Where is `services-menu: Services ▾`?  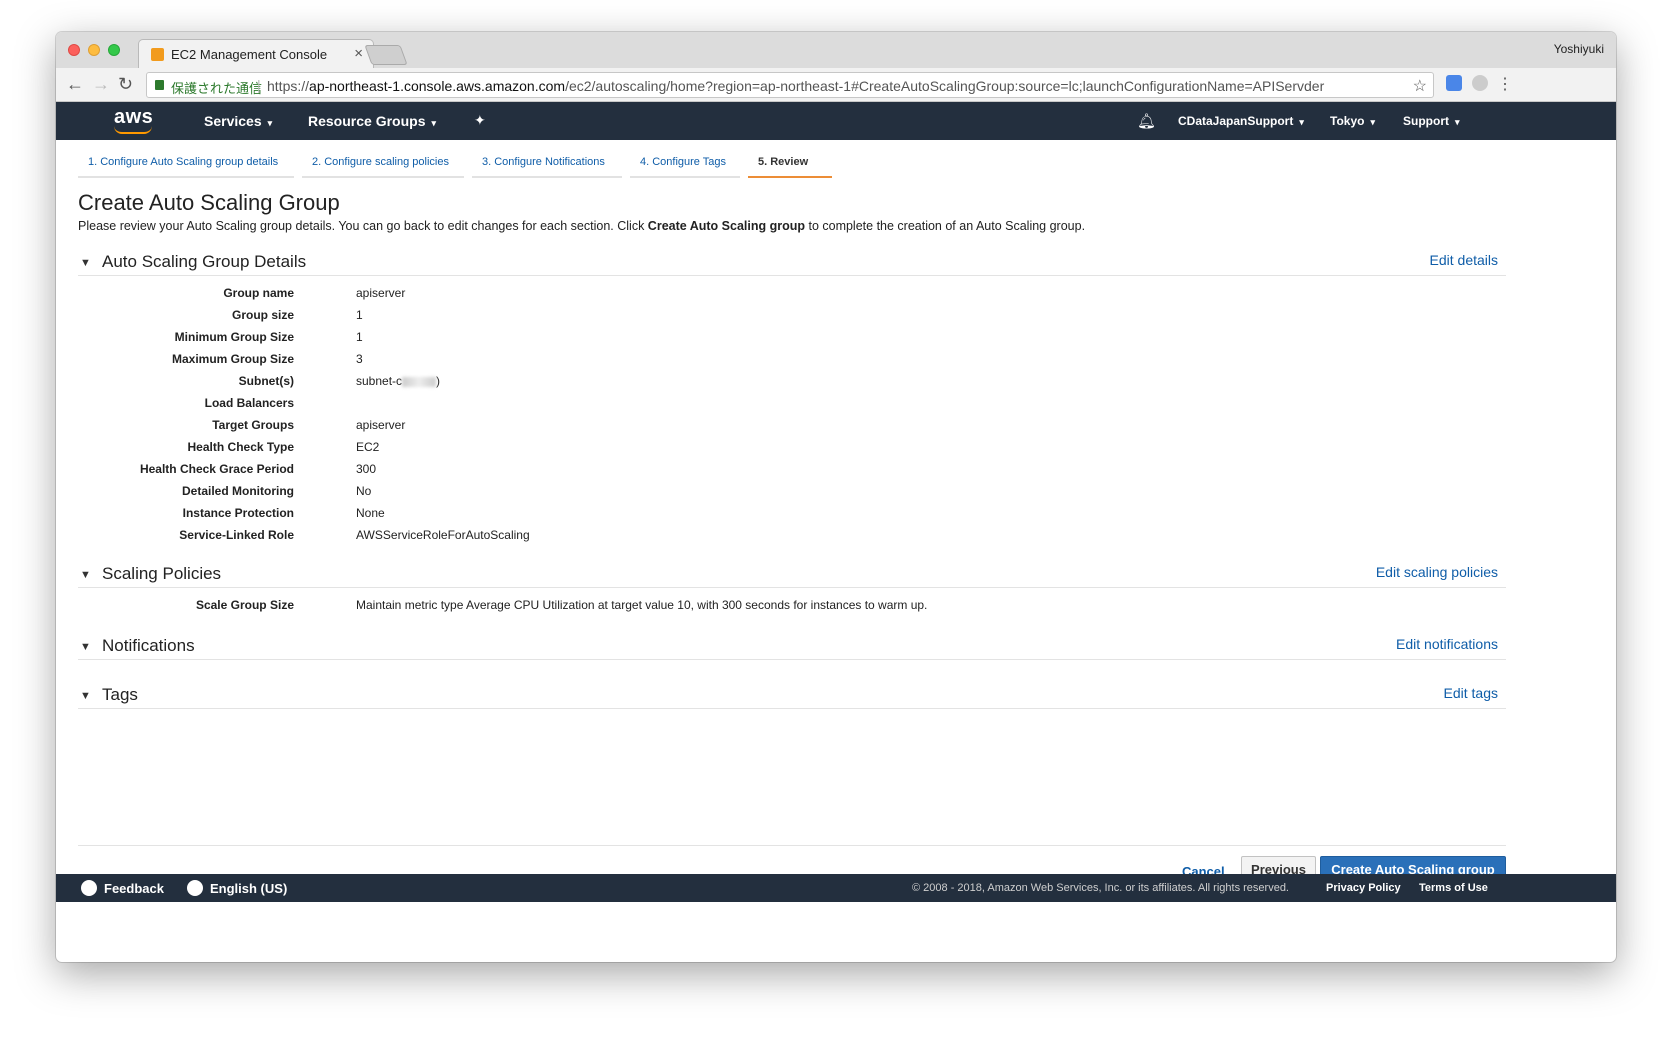
services-menu: Services ▾ is located at coordinates (238, 121).